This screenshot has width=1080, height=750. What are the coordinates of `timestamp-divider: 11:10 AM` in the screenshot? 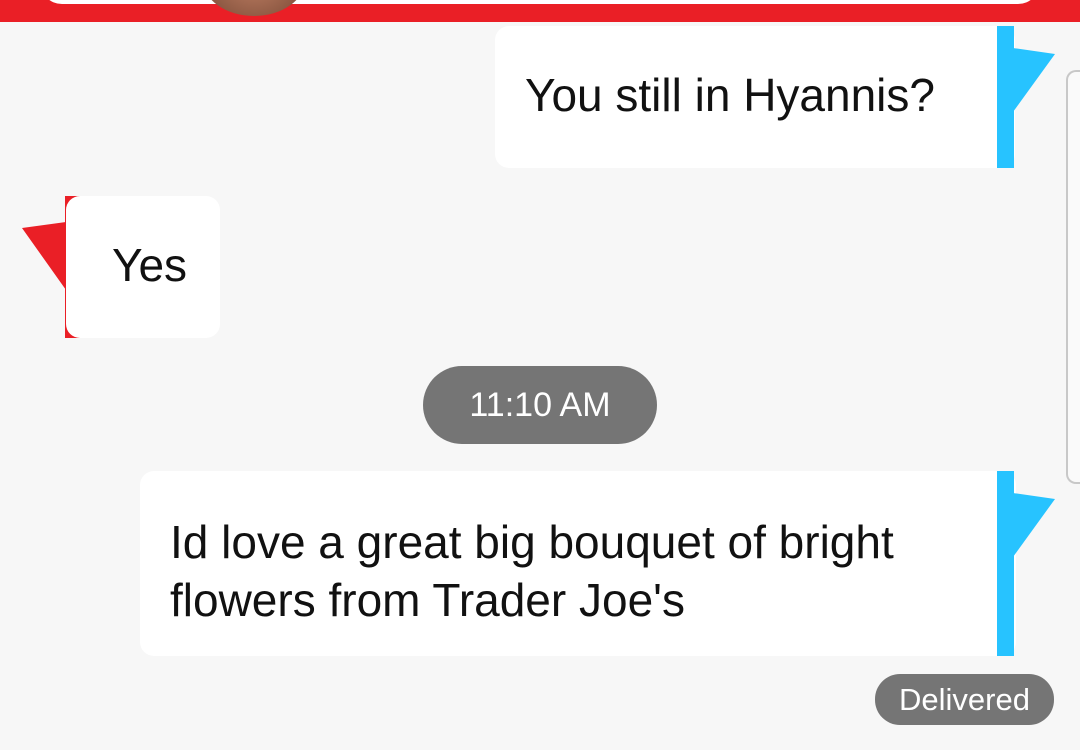 It's located at (540, 405).